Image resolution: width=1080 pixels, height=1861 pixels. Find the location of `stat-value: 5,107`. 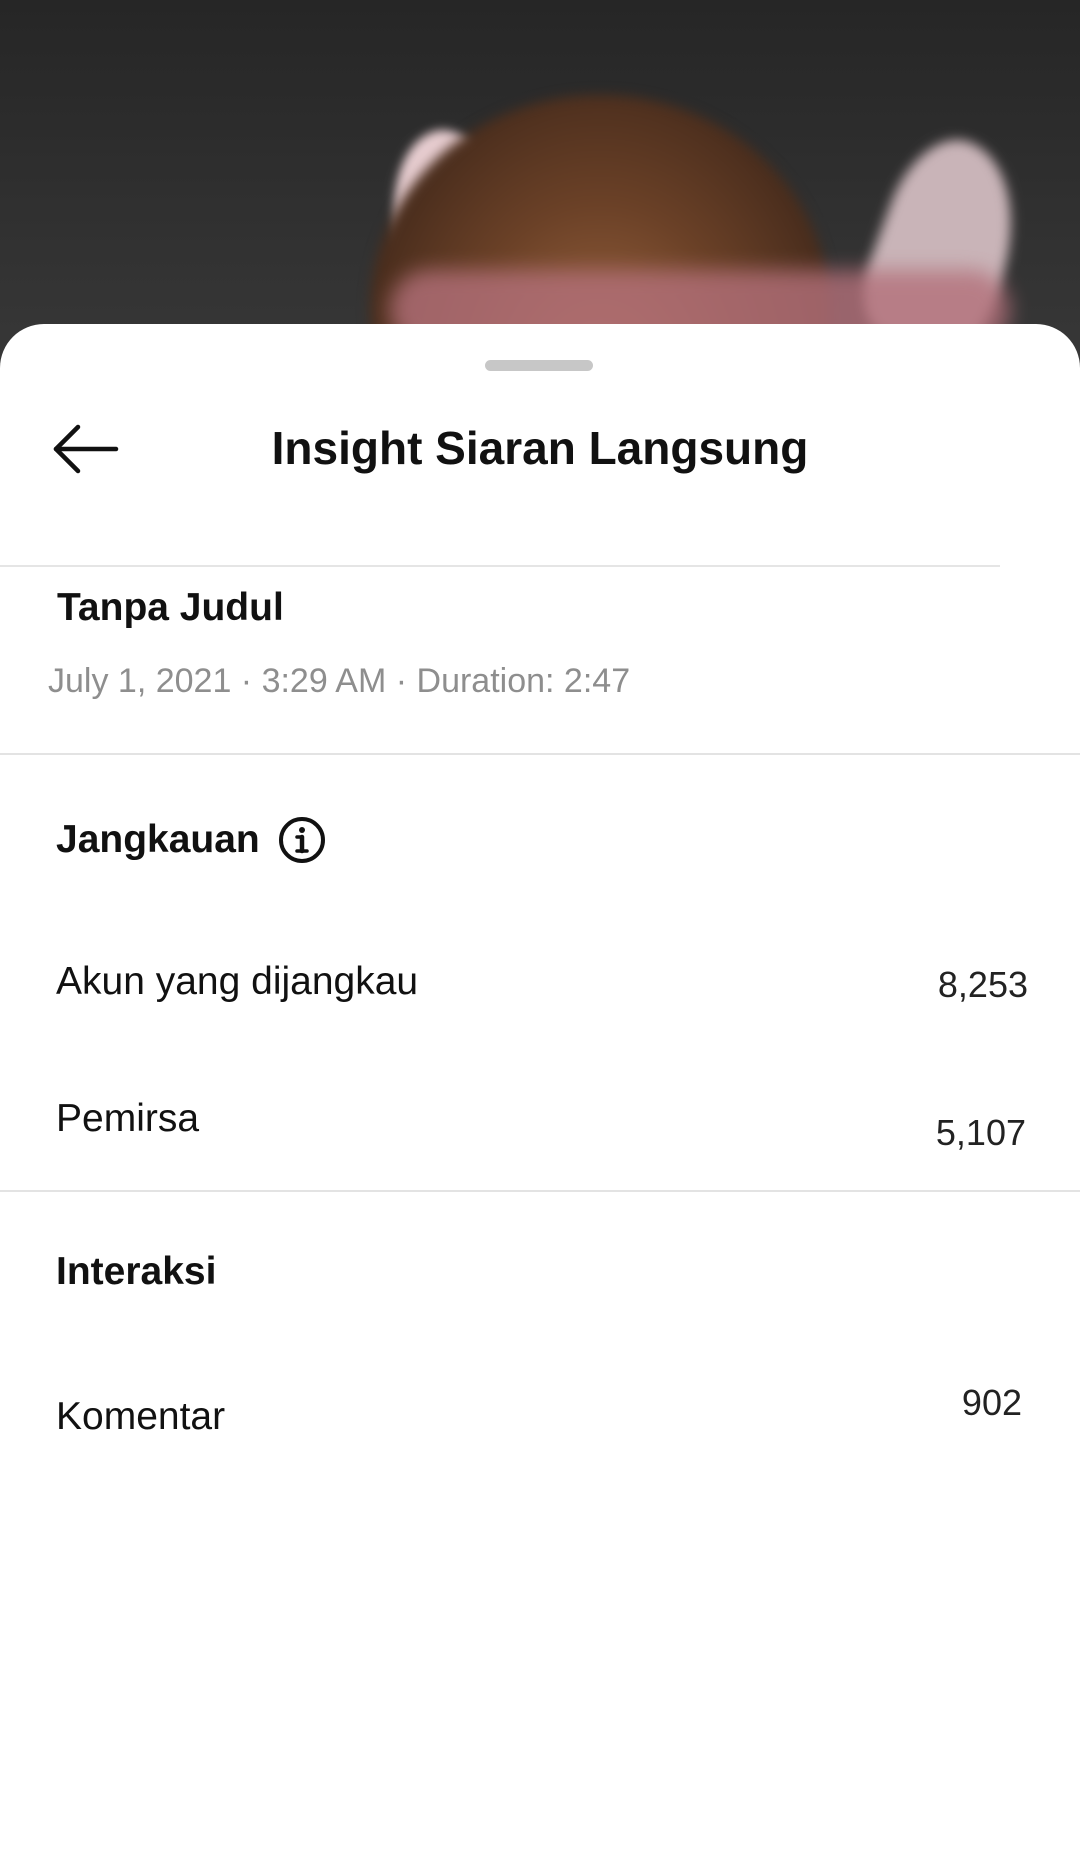

stat-value: 5,107 is located at coordinates (980, 1132).